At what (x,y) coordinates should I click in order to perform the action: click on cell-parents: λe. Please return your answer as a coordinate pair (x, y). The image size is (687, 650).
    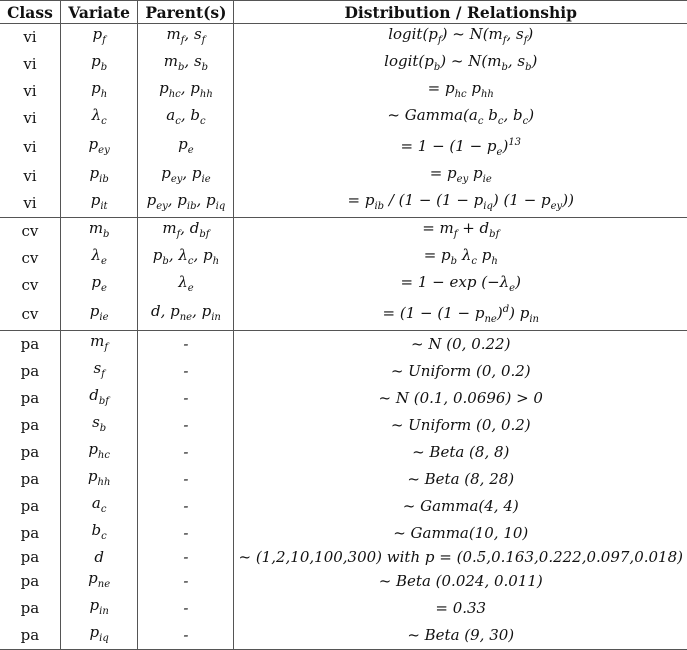
    Looking at the image, I should click on (186, 285).